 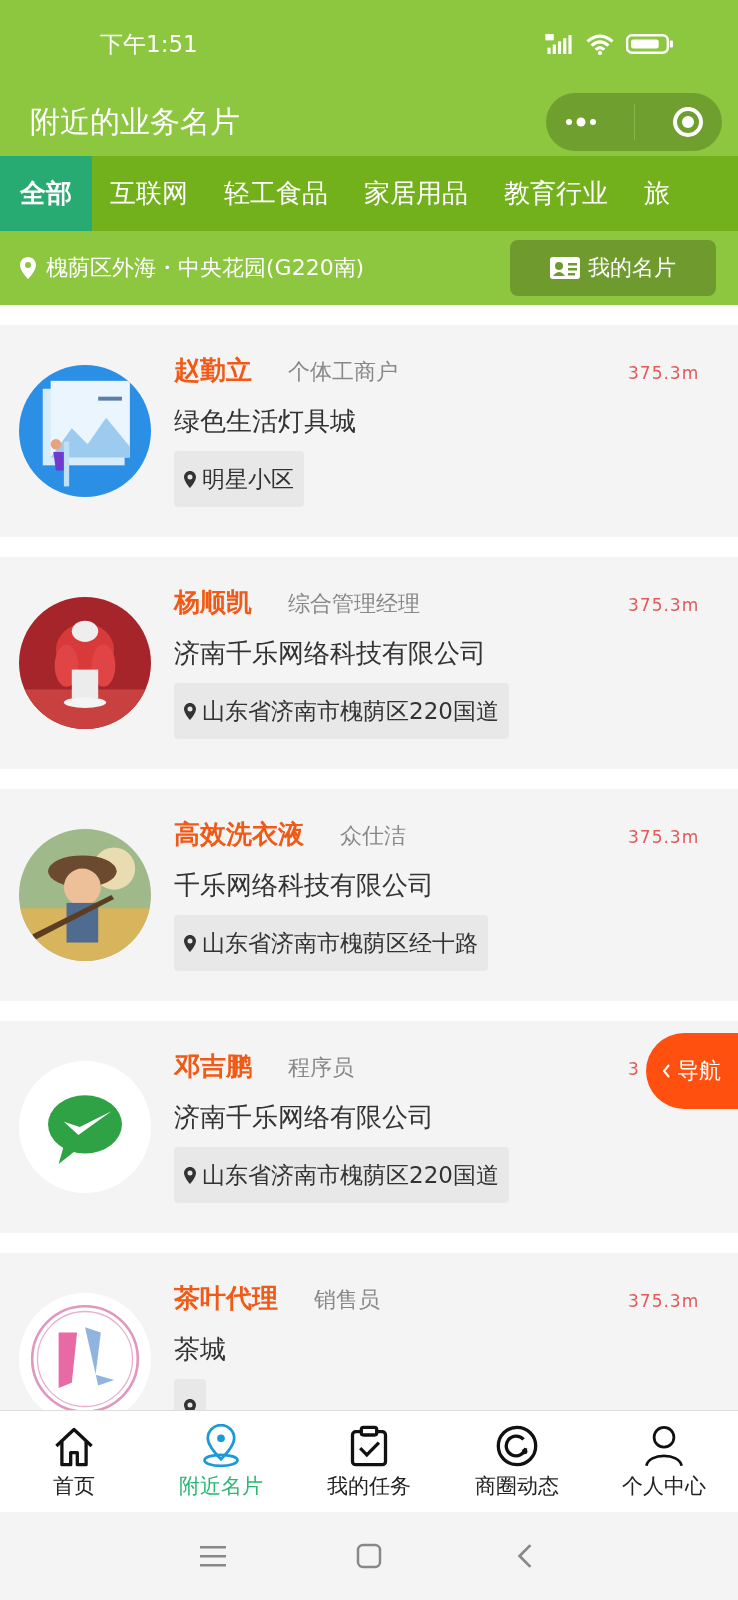 I want to click on address-tag: 明星小区, so click(x=239, y=479).